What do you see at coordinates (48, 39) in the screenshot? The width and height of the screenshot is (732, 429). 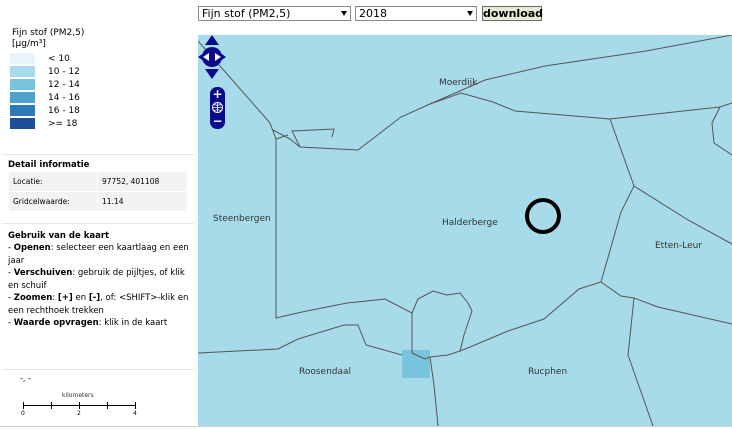 I see `legend-title: Fijn stof (PM2,5) [µg/m³]` at bounding box center [48, 39].